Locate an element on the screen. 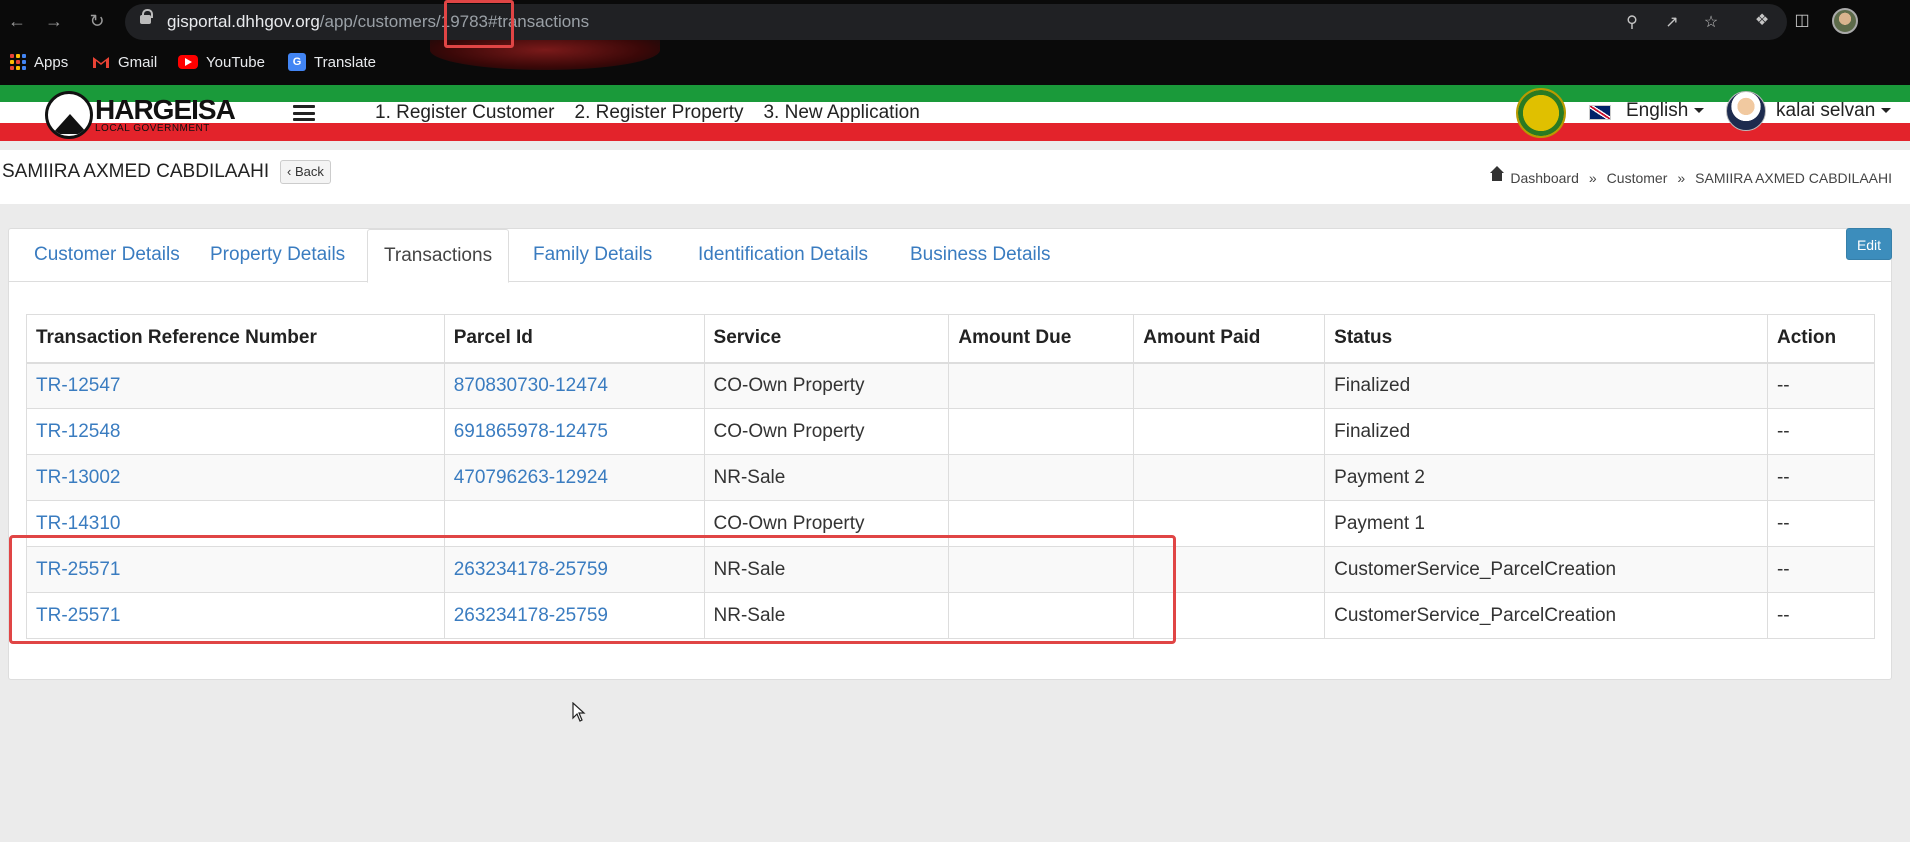  user-avatar is located at coordinates (1746, 111).